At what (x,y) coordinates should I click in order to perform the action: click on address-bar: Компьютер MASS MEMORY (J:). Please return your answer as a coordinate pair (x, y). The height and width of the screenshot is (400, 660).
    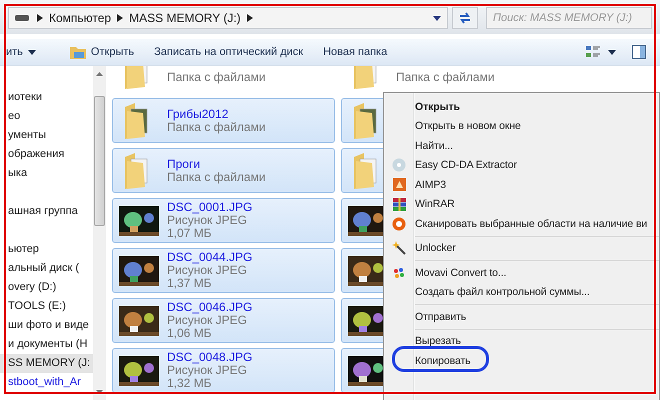
    Looking at the image, I should click on (228, 18).